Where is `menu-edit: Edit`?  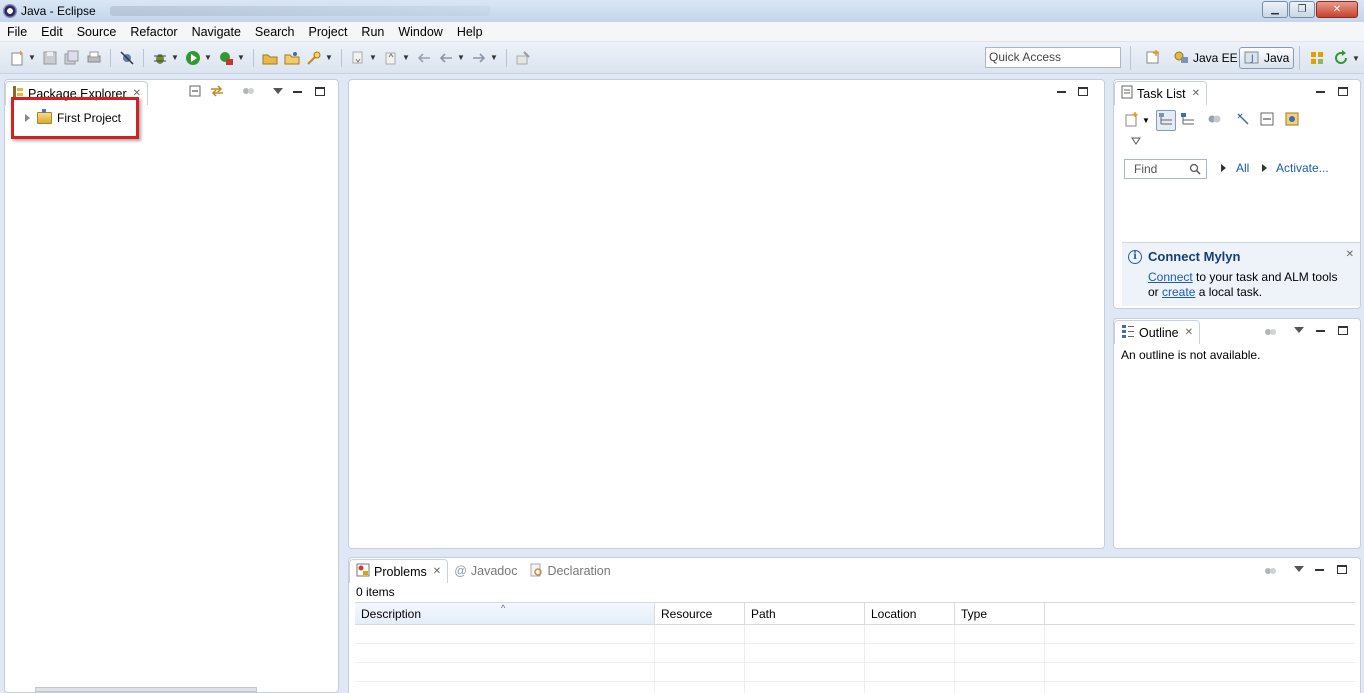 menu-edit: Edit is located at coordinates (52, 32).